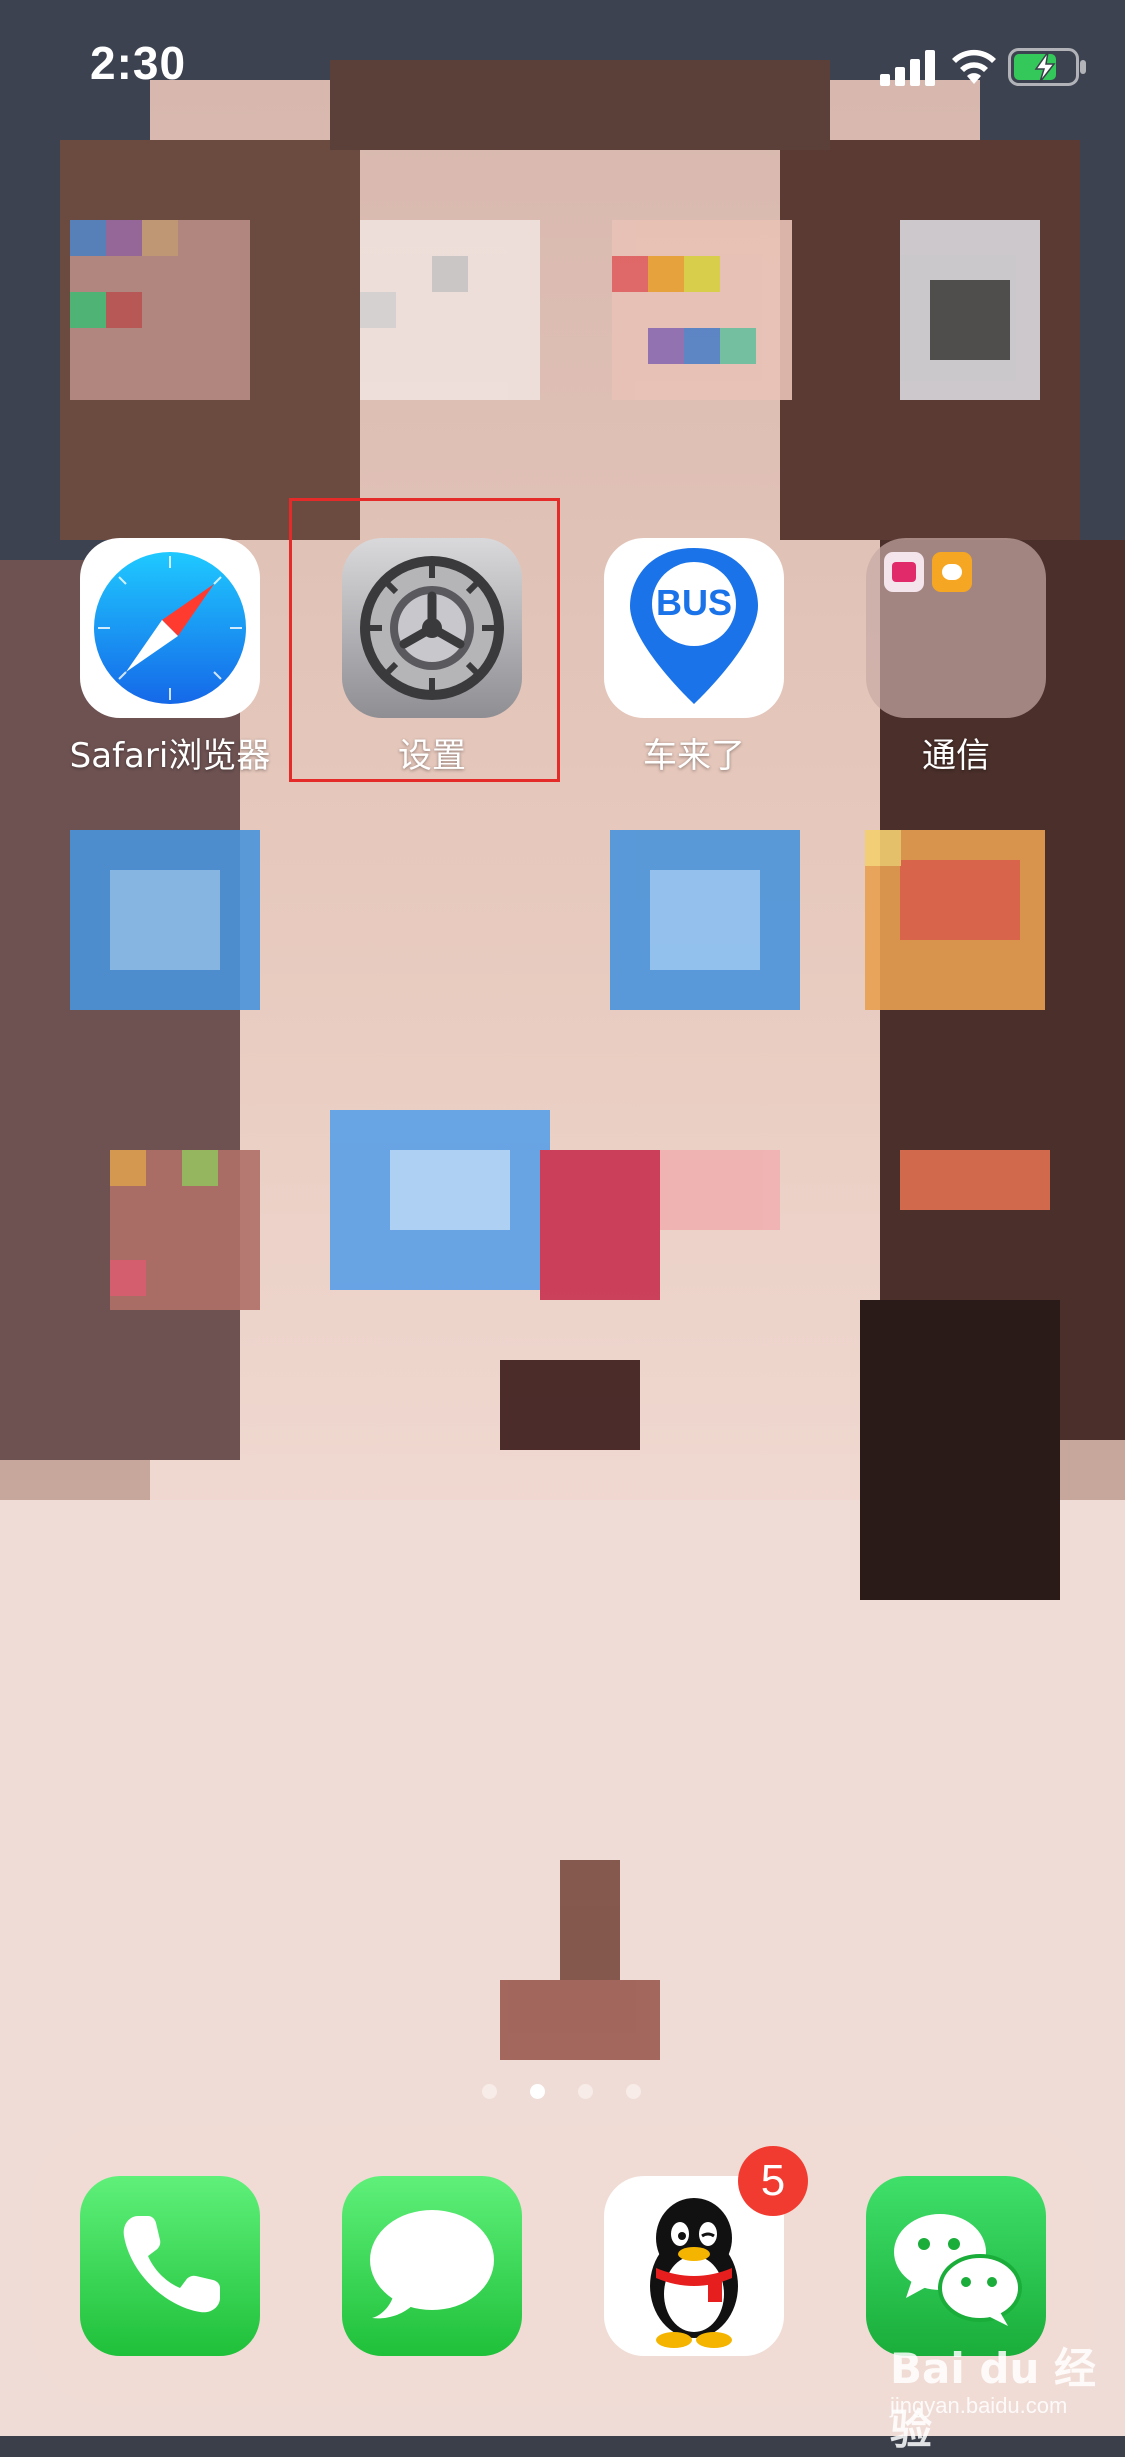 Image resolution: width=1125 pixels, height=2457 pixels. What do you see at coordinates (694, 628) in the screenshot?
I see `bus-pin-icon: BUS` at bounding box center [694, 628].